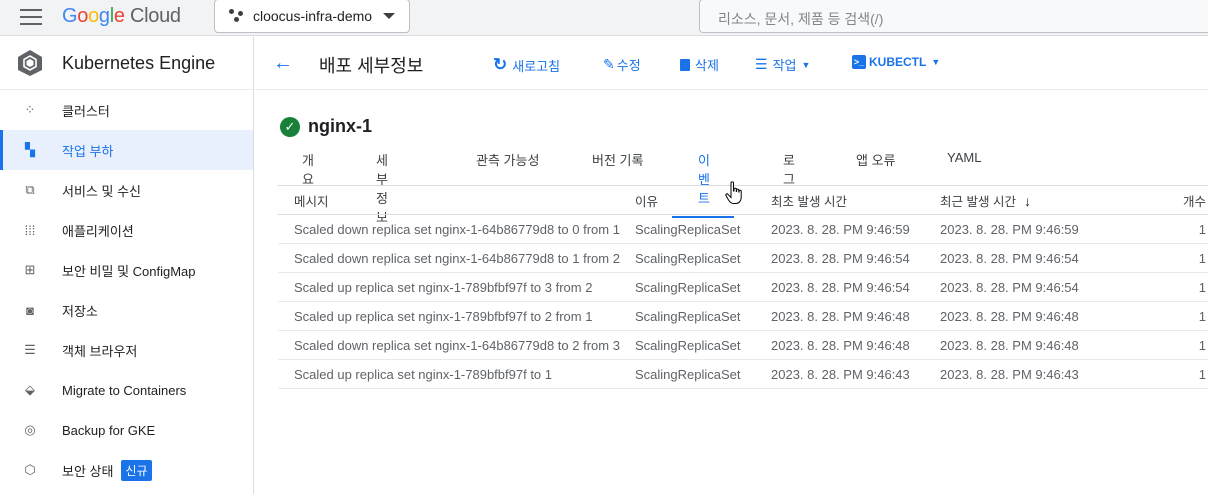  I want to click on column-header-count: 개수, so click(1174, 200).